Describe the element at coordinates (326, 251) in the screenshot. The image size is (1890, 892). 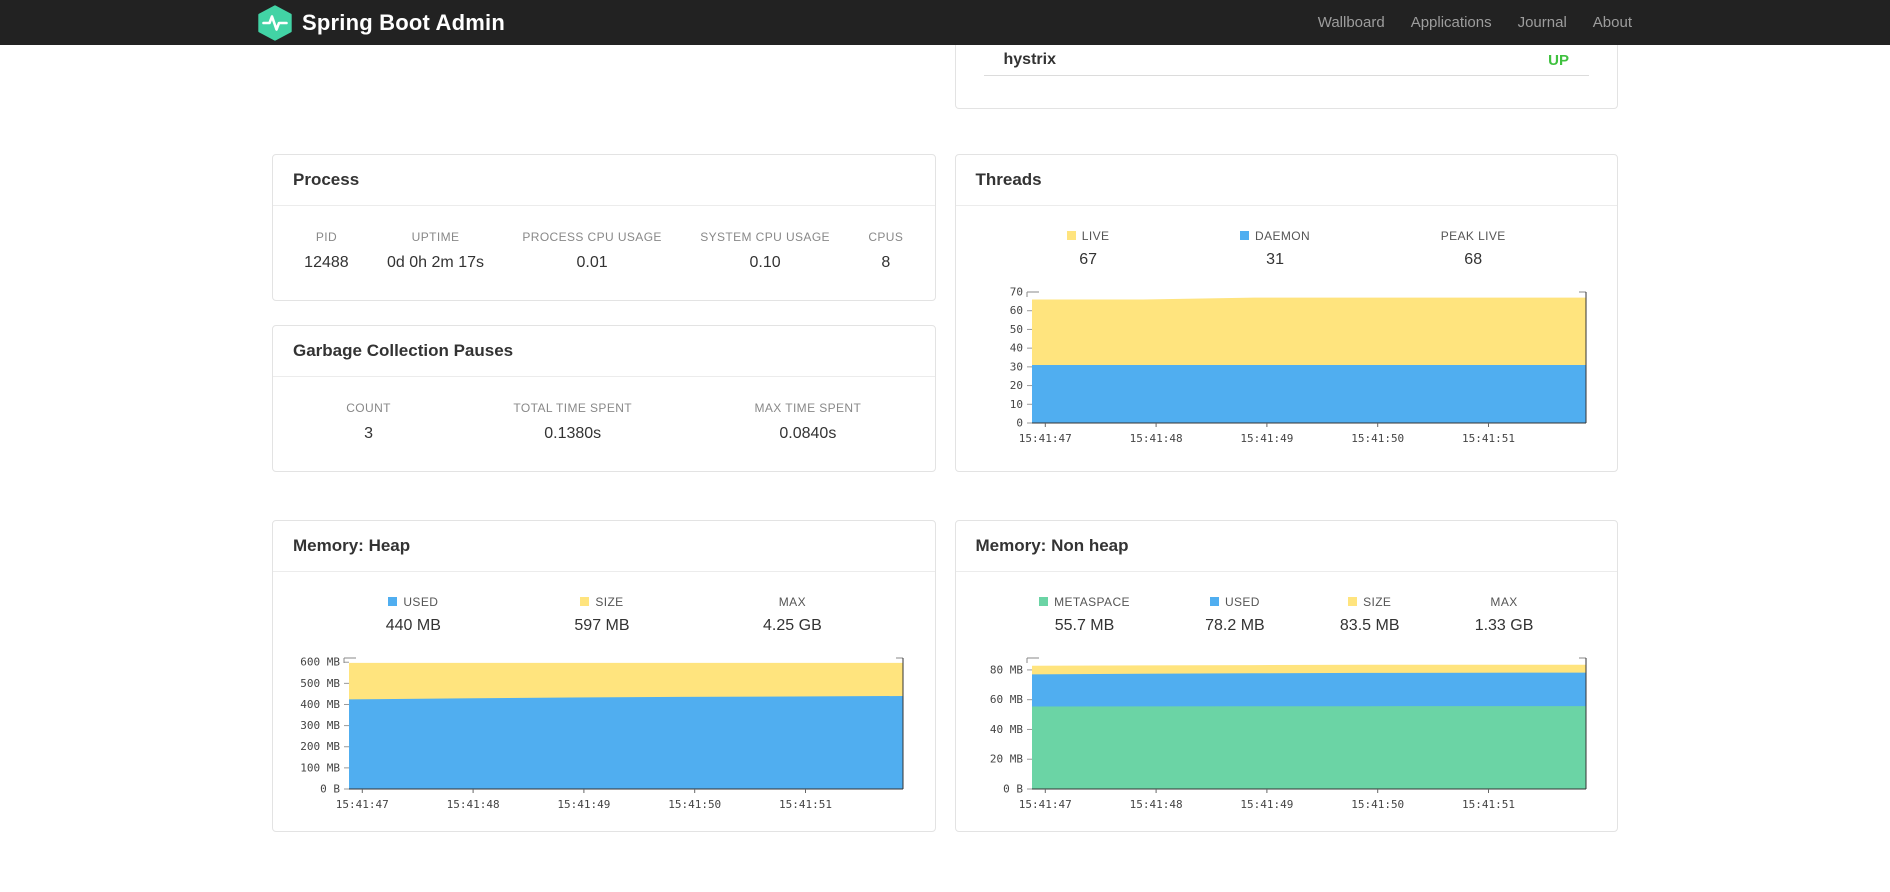
I see `metric-pid: PID 12488` at that location.